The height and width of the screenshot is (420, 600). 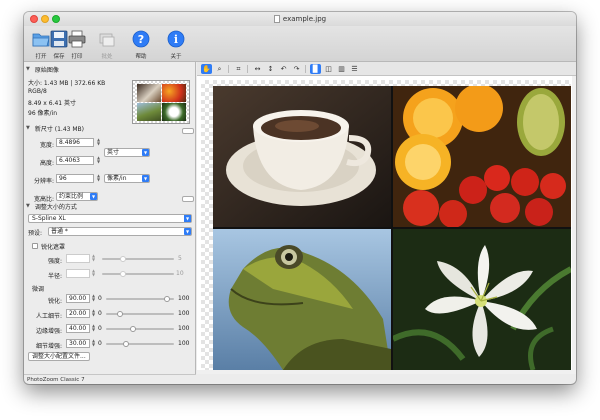 What do you see at coordinates (77, 57) in the screenshot?
I see `print-label: 打印` at bounding box center [77, 57].